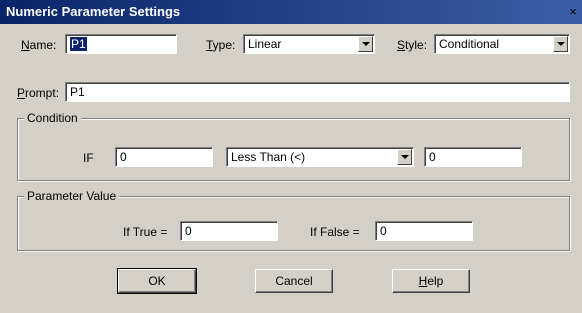 The width and height of the screenshot is (582, 313). What do you see at coordinates (401, 45) in the screenshot?
I see `style-label-hotkey: S` at bounding box center [401, 45].